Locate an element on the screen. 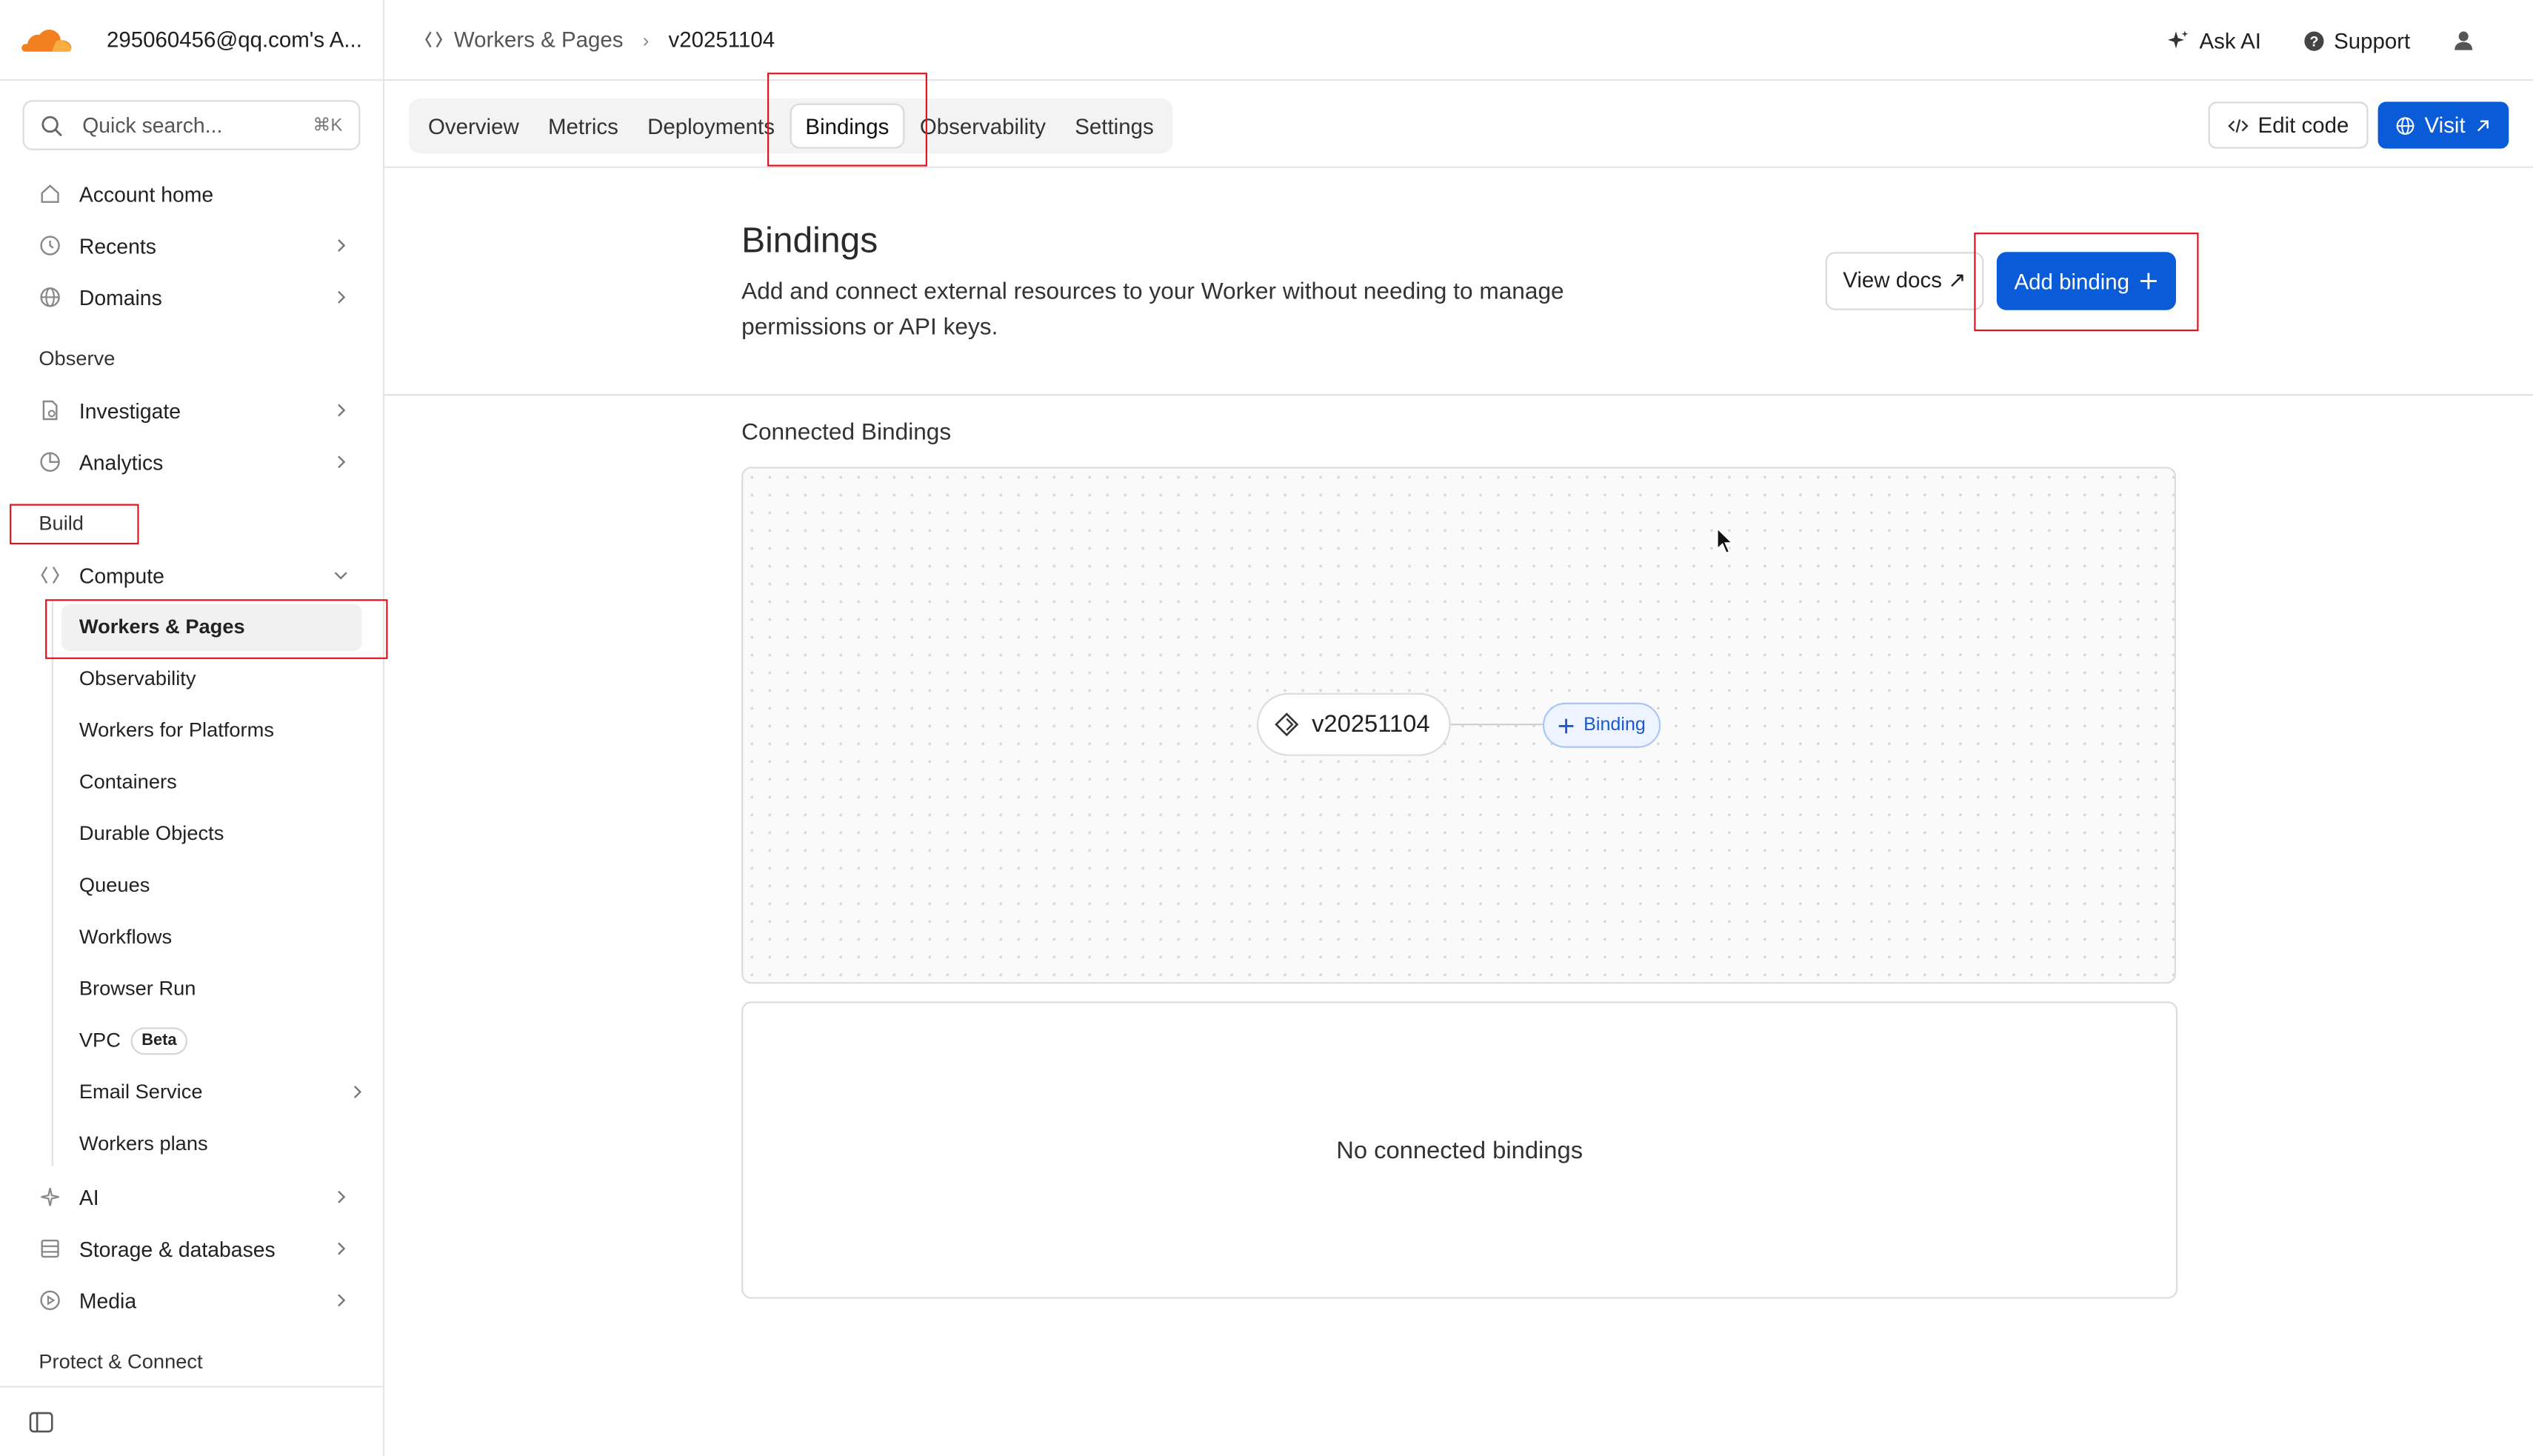 Image resolution: width=2533 pixels, height=1456 pixels. section-observe: Observe is located at coordinates (77, 358).